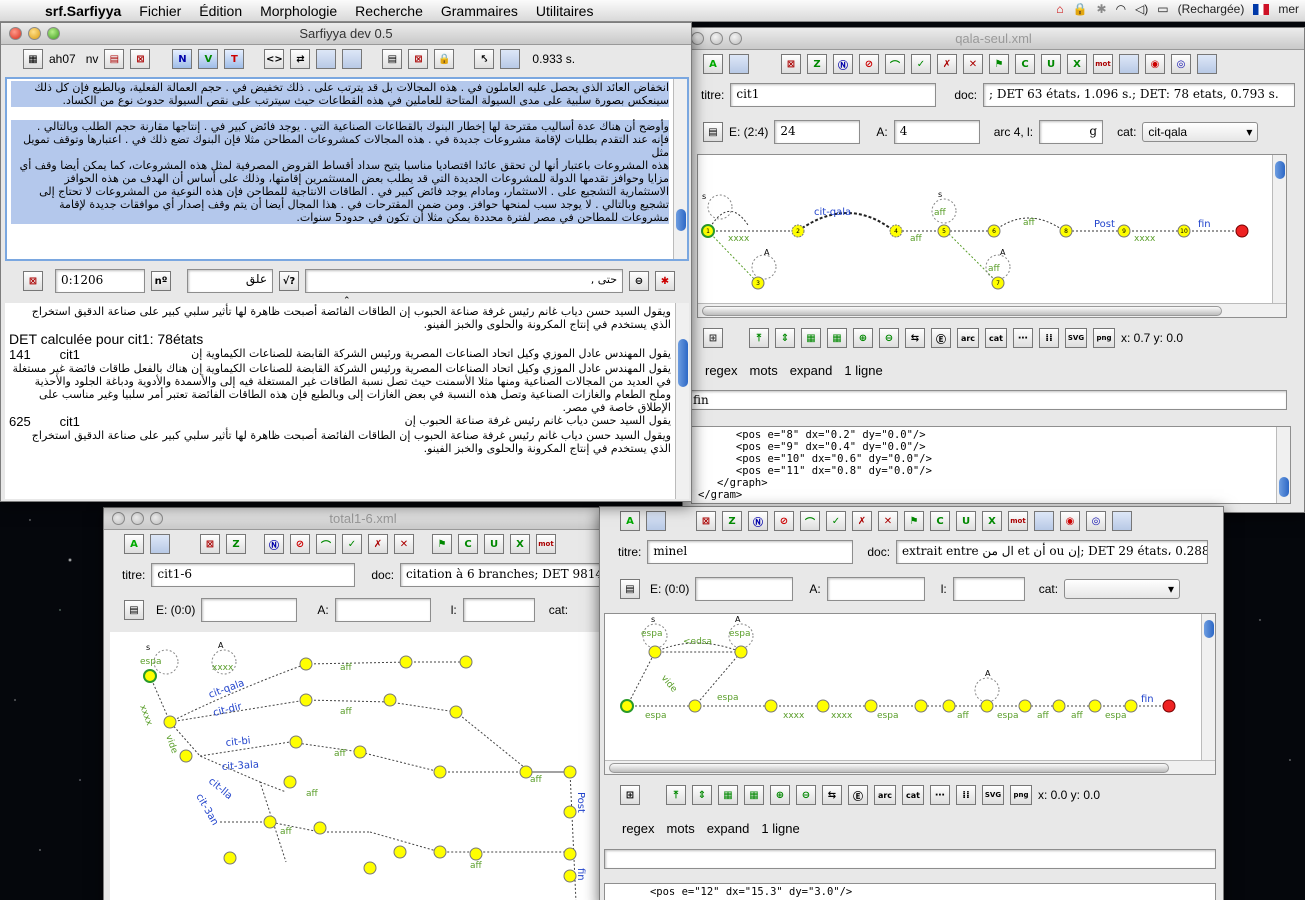 The image size is (1305, 900). I want to click on n-icon: N, so click(182, 59).